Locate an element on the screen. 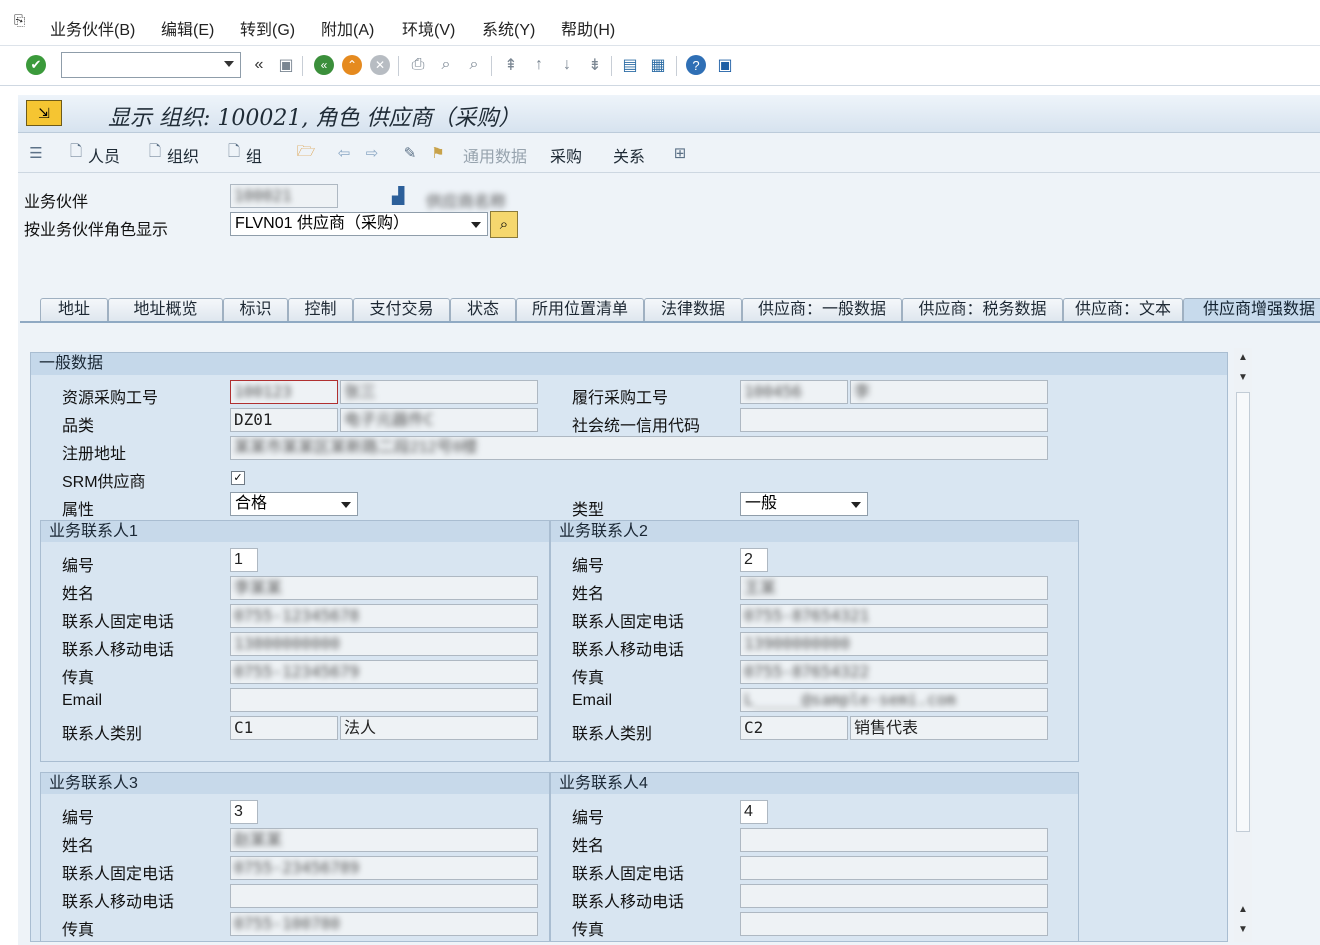 This screenshot has width=1320, height=945. exec-buyer-name: 李 is located at coordinates (862, 391).